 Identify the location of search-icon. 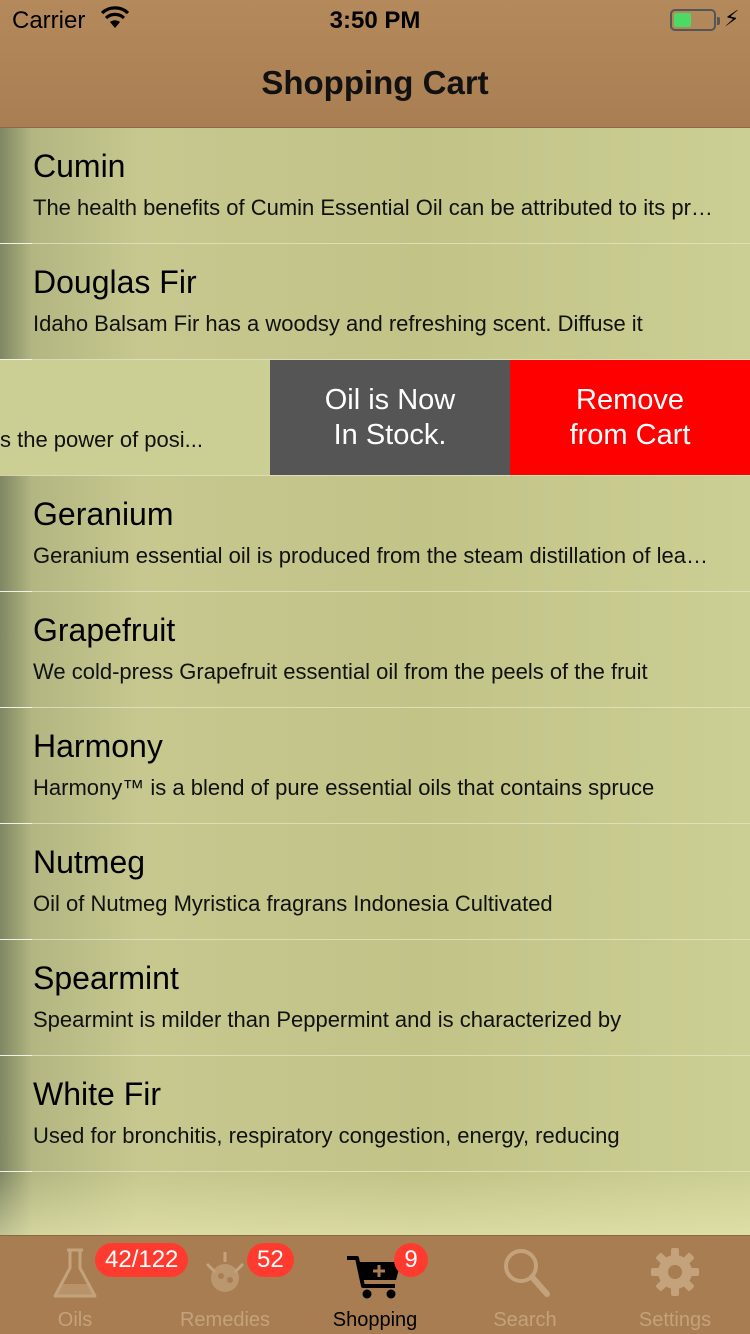
(525, 1272).